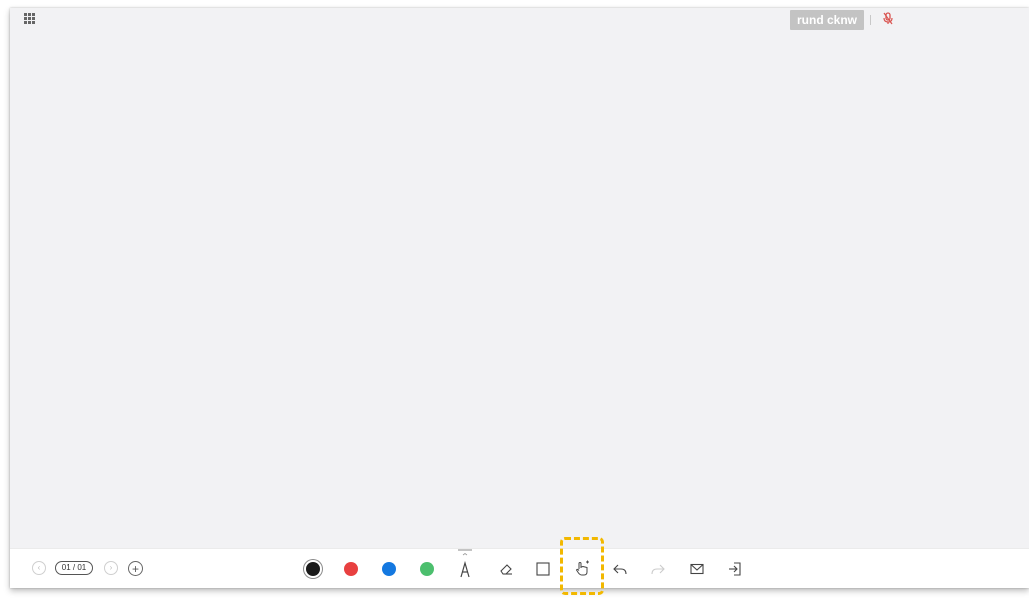 This screenshot has width=1029, height=598. What do you see at coordinates (39, 568) in the screenshot?
I see `prev-page-icon: ‹` at bounding box center [39, 568].